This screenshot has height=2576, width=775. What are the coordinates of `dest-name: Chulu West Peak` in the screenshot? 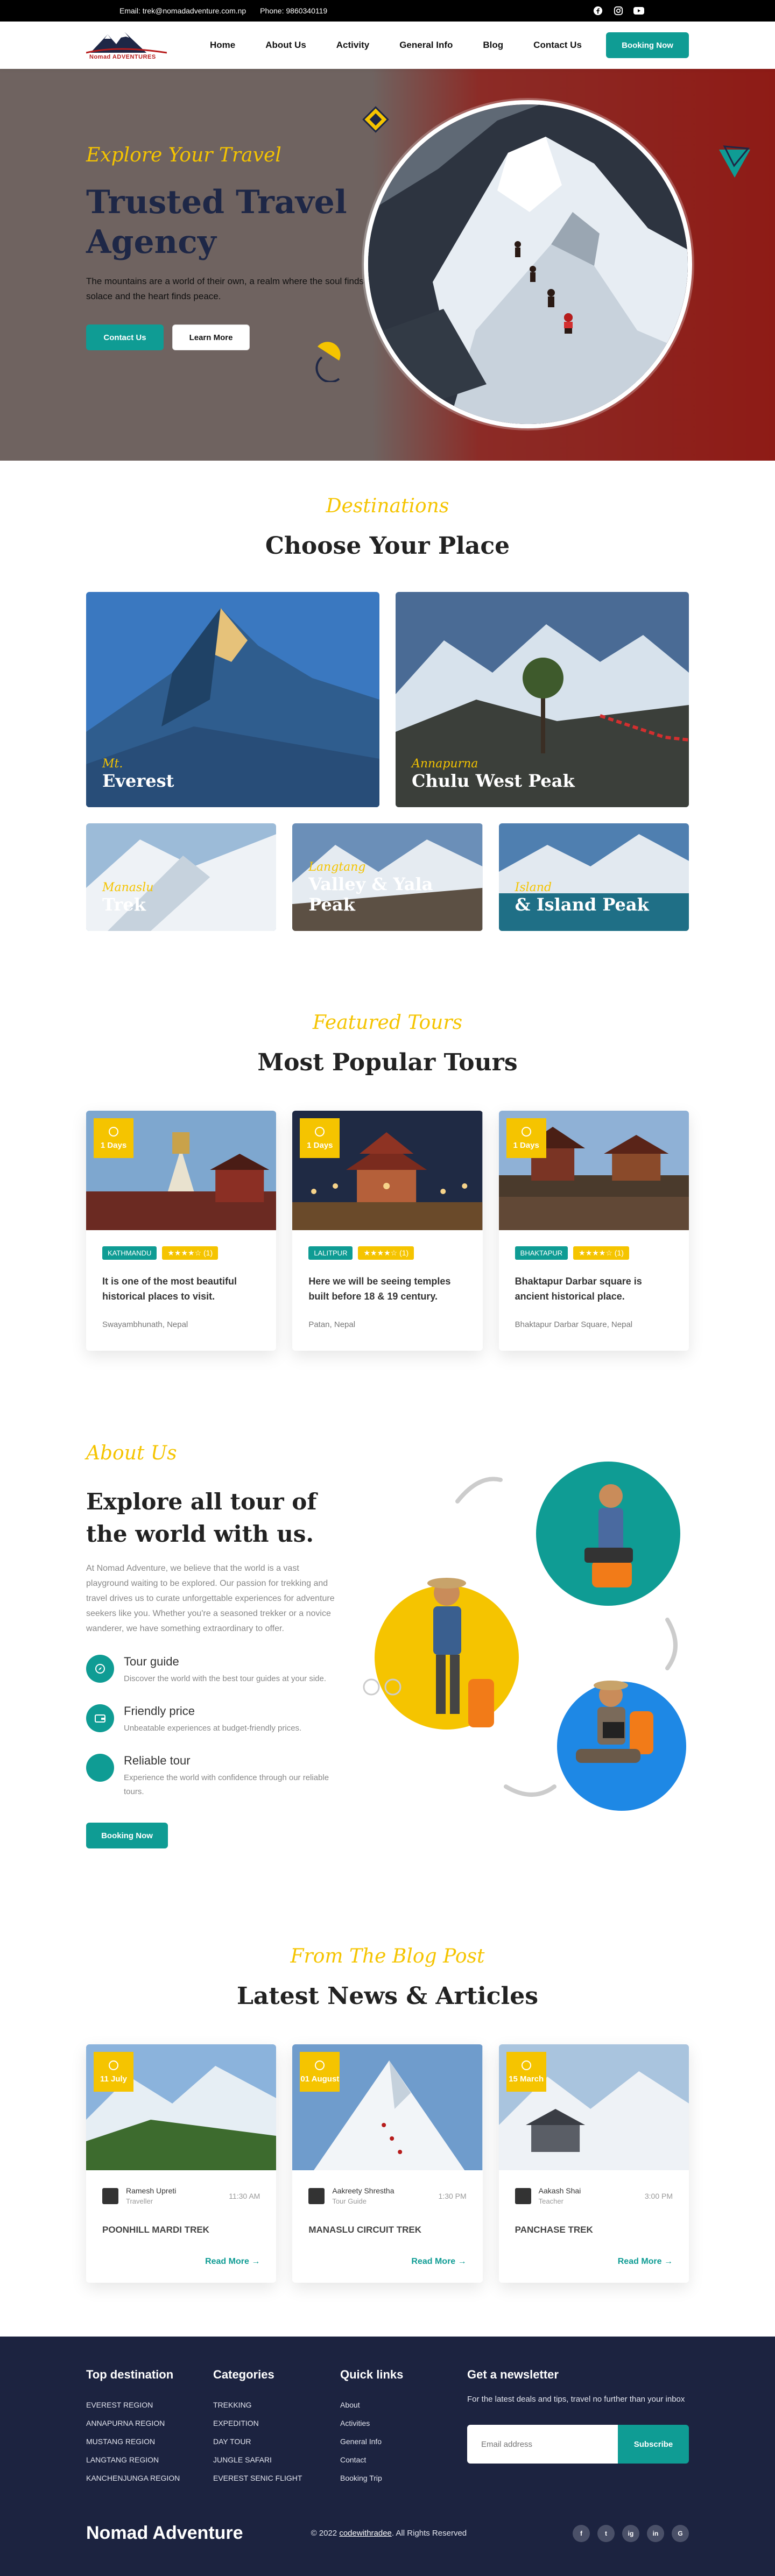 It's located at (493, 781).